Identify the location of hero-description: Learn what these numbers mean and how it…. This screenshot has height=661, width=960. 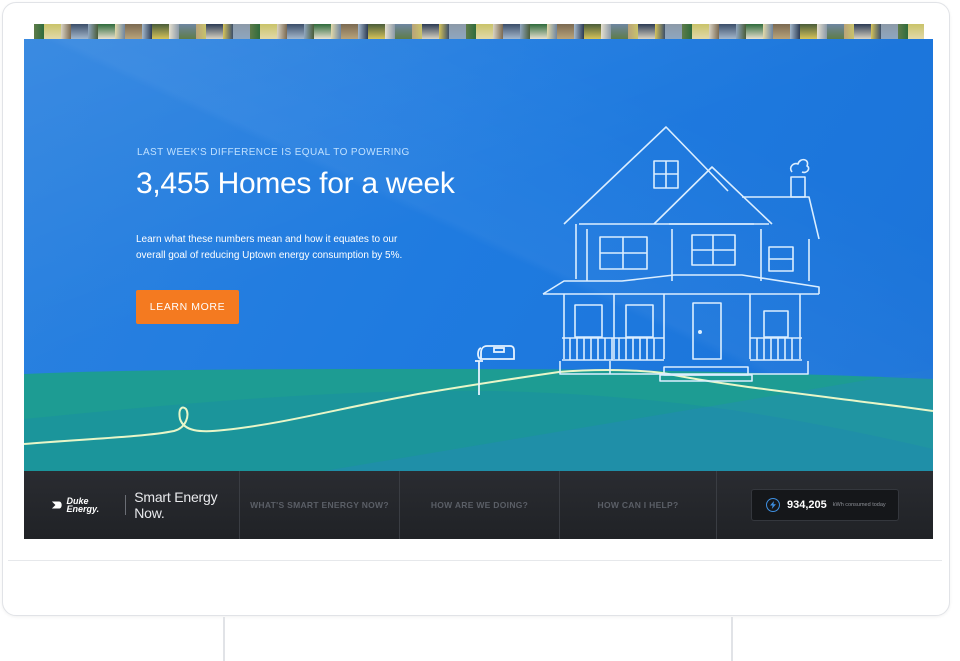
(269, 247).